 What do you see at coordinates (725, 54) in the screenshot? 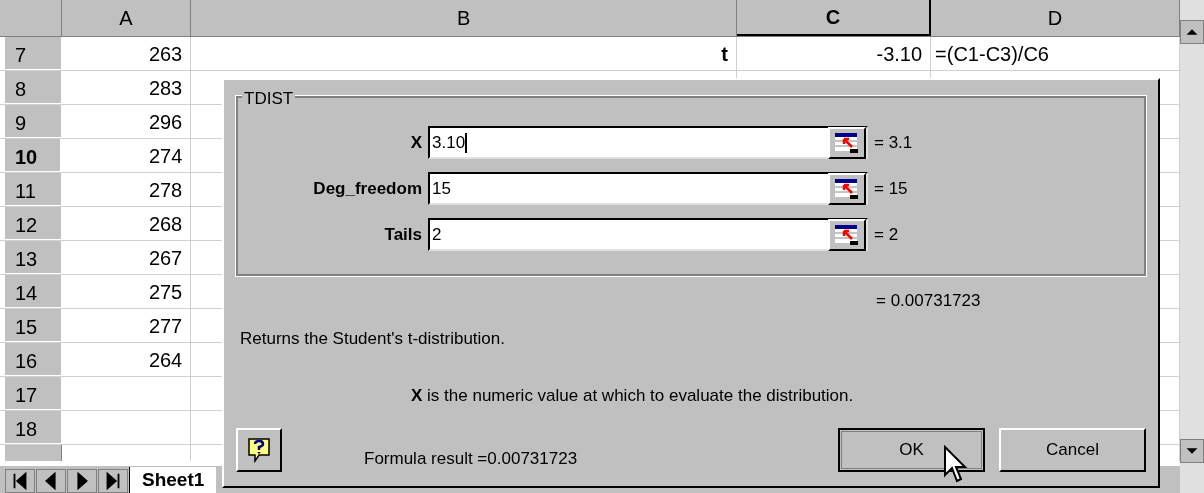
I see `table-cell-text: t` at bounding box center [725, 54].